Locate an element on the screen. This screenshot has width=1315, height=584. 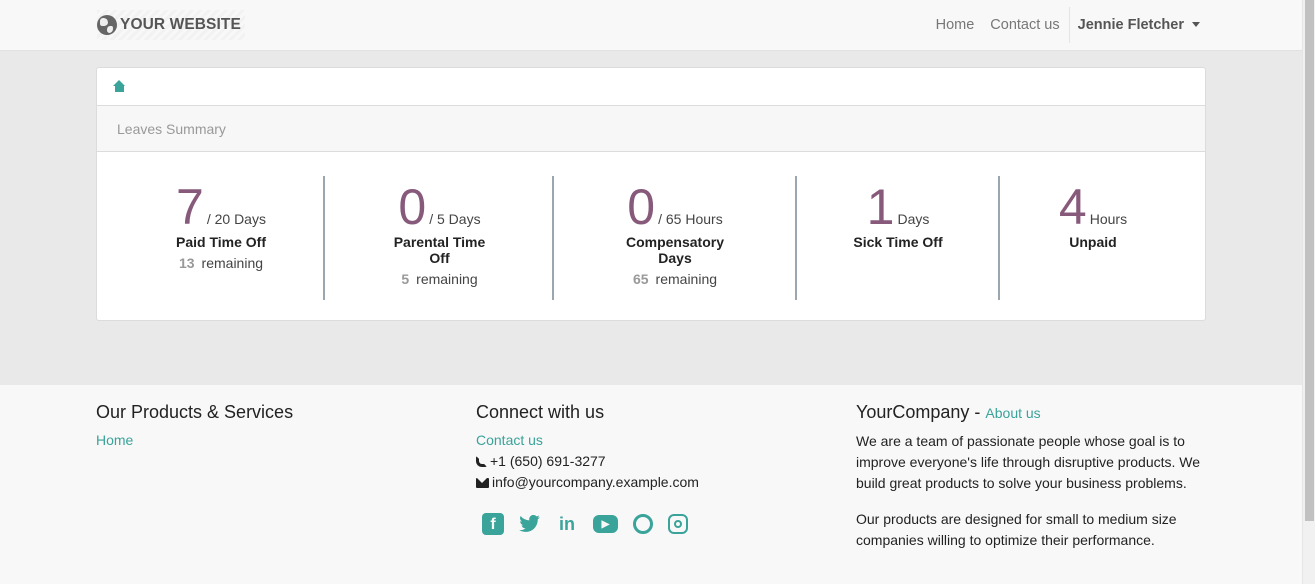
stat-sick-time-off: 1 Days Sick Time Off is located at coordinates (898, 216).